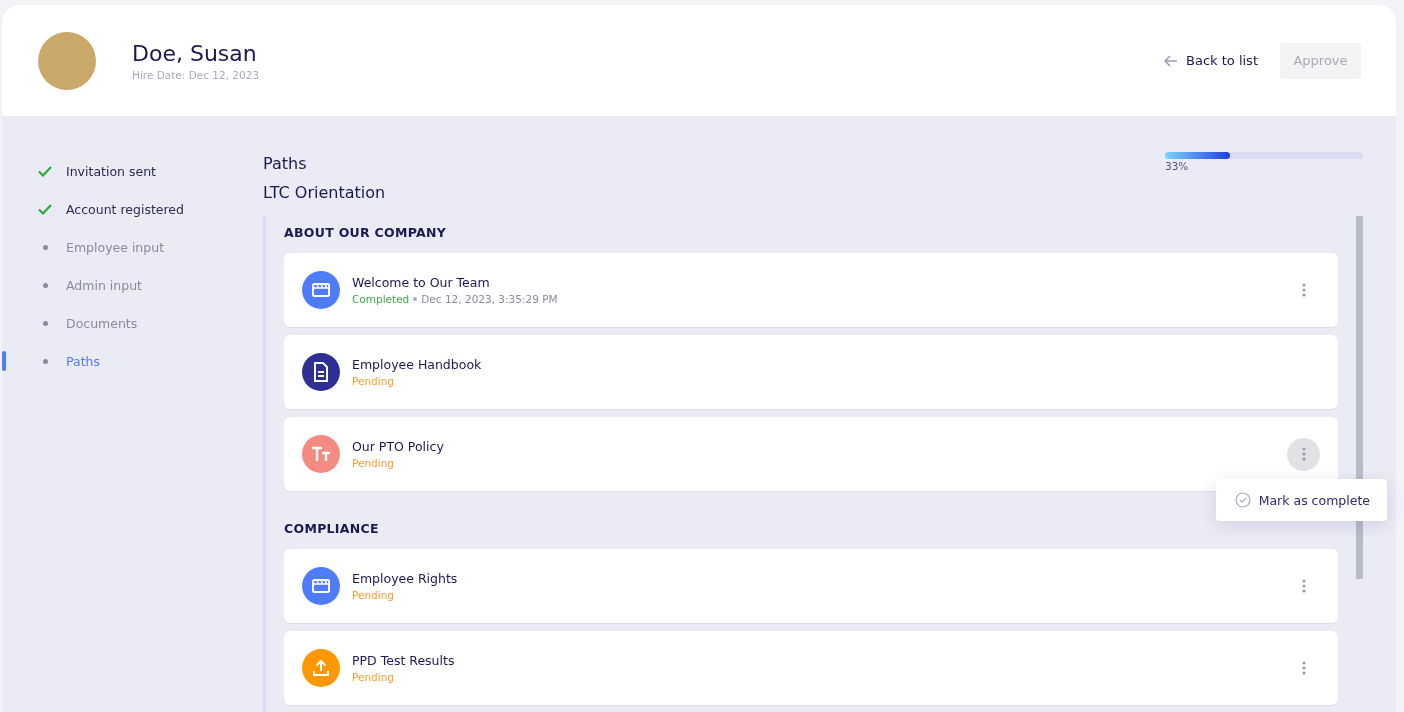  I want to click on left-arrow-icon, so click(1171, 60).